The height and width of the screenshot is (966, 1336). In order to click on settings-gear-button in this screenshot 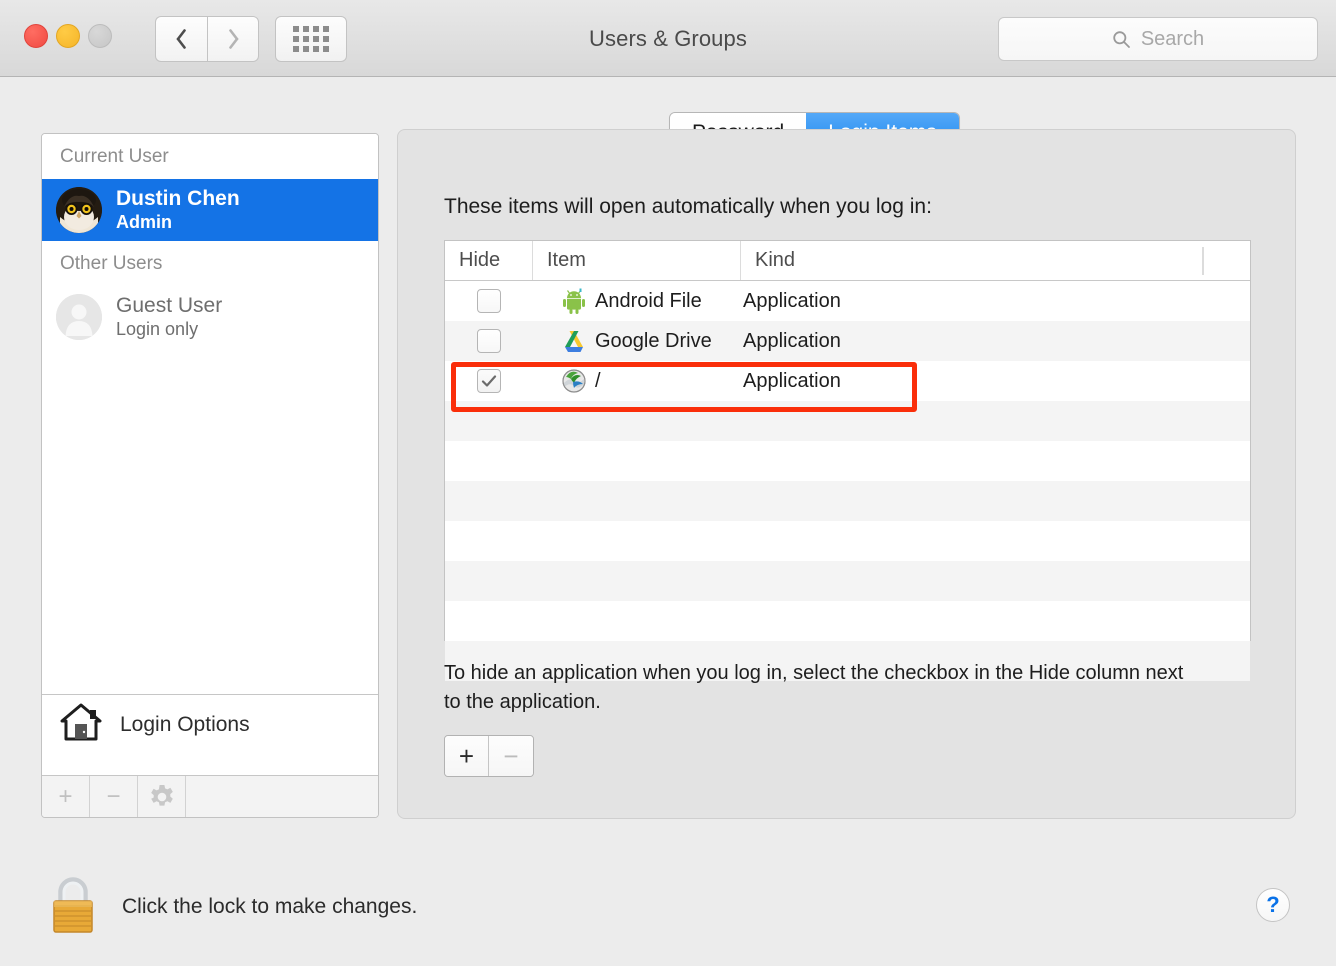, I will do `click(162, 796)`.